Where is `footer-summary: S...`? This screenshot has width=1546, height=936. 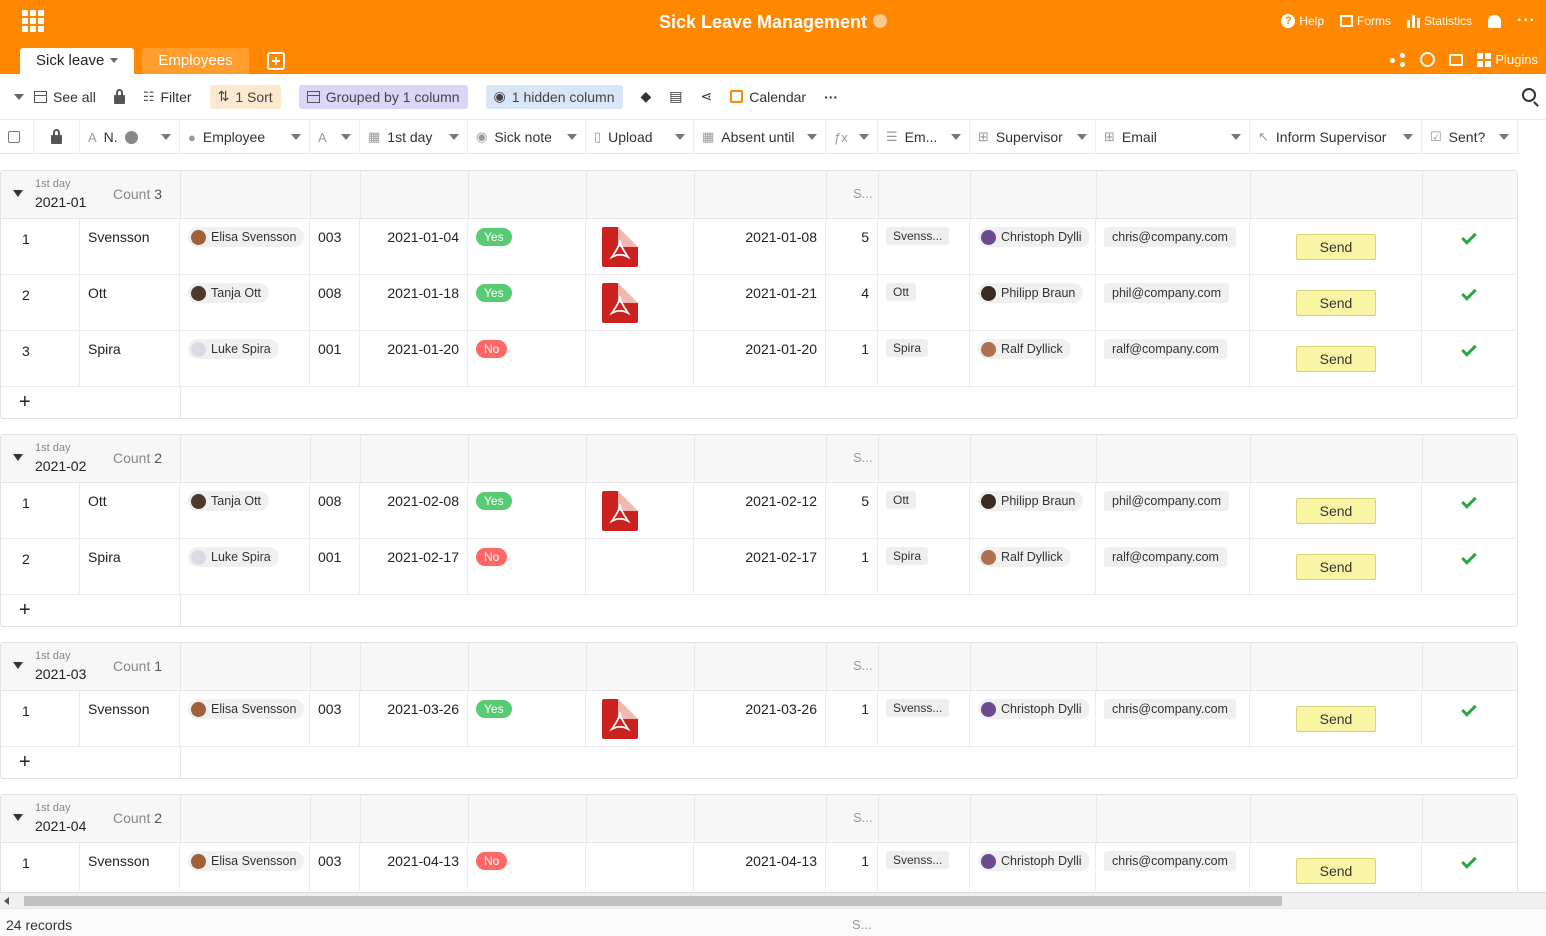
footer-summary: S... is located at coordinates (862, 924).